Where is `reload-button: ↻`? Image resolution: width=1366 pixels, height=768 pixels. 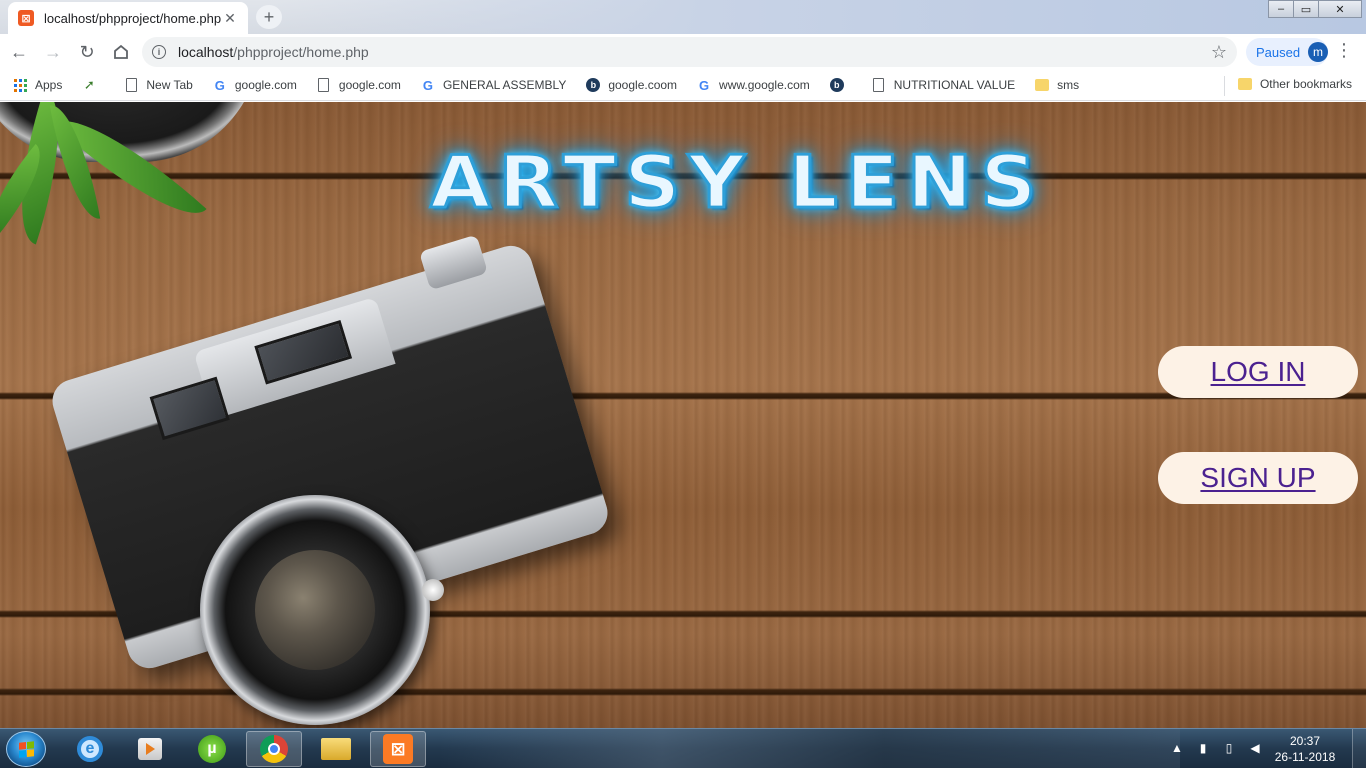 reload-button: ↻ is located at coordinates (87, 52).